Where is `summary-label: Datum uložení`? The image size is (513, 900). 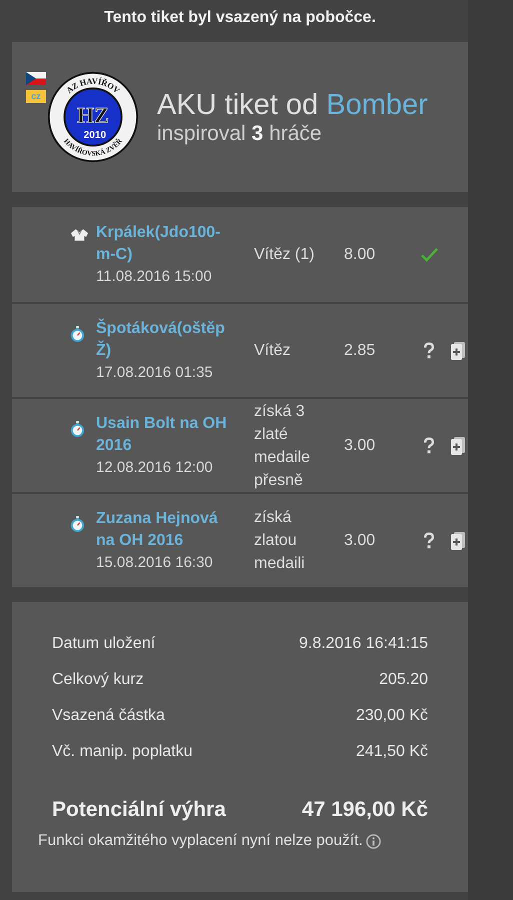 summary-label: Datum uložení is located at coordinates (104, 644).